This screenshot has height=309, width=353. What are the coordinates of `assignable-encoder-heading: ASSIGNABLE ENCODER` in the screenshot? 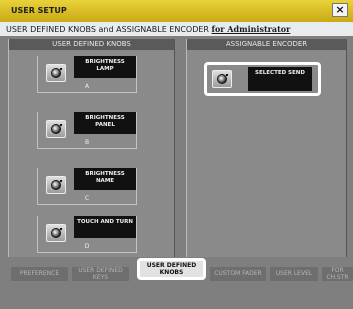 It's located at (266, 44).